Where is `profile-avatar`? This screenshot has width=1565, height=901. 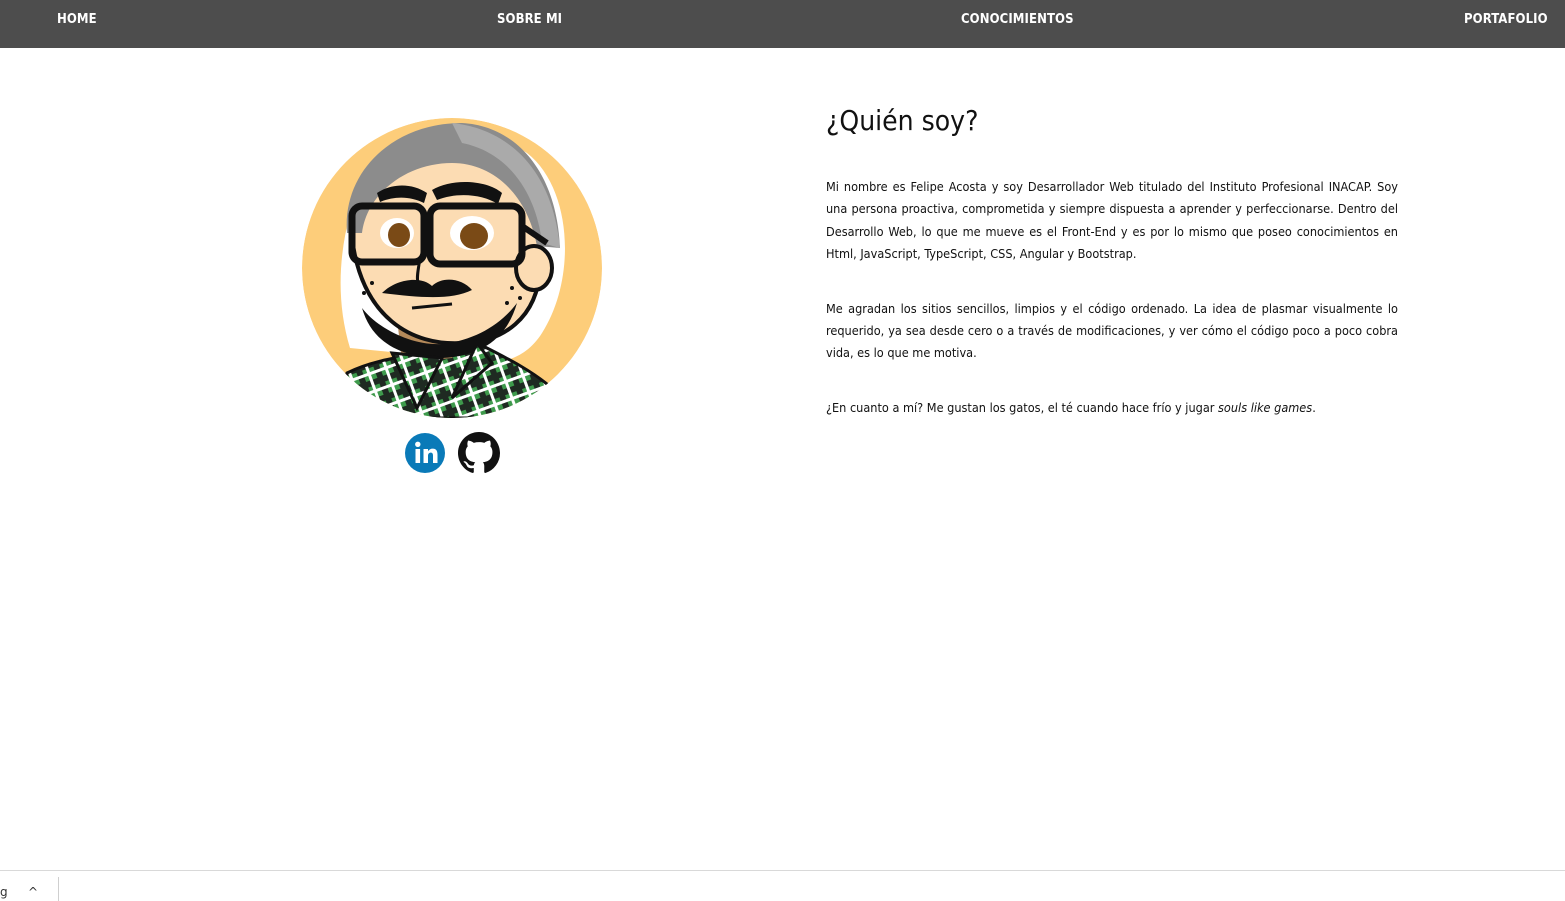 profile-avatar is located at coordinates (452, 268).